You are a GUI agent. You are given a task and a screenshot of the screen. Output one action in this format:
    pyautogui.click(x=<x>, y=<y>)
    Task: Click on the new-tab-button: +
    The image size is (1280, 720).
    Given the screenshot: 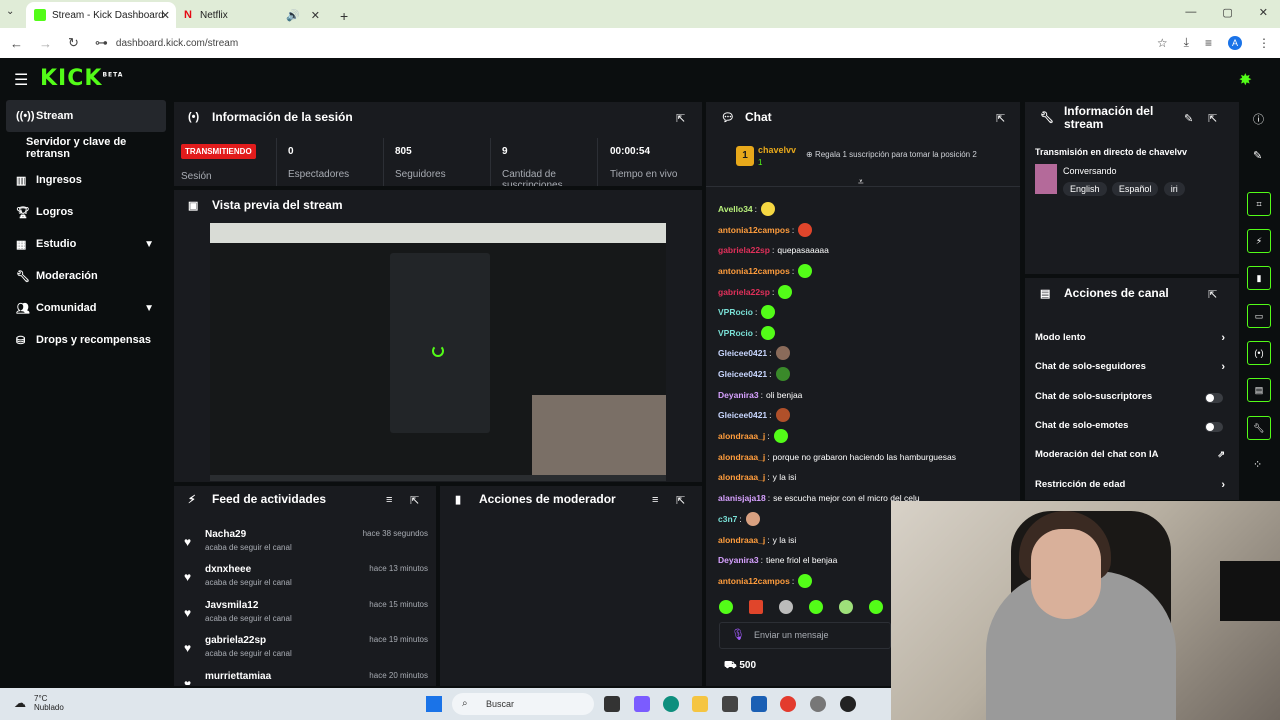 What is the action you would take?
    pyautogui.click(x=344, y=16)
    